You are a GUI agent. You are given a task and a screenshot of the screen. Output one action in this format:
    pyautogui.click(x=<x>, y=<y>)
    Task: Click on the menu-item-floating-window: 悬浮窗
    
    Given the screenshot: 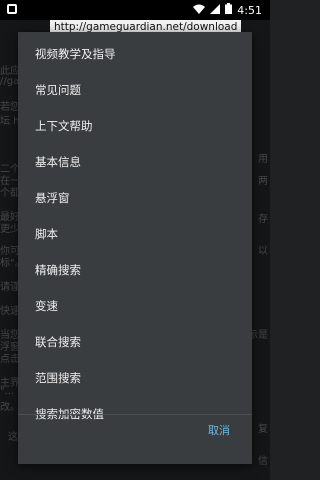 What is the action you would take?
    pyautogui.click(x=135, y=198)
    